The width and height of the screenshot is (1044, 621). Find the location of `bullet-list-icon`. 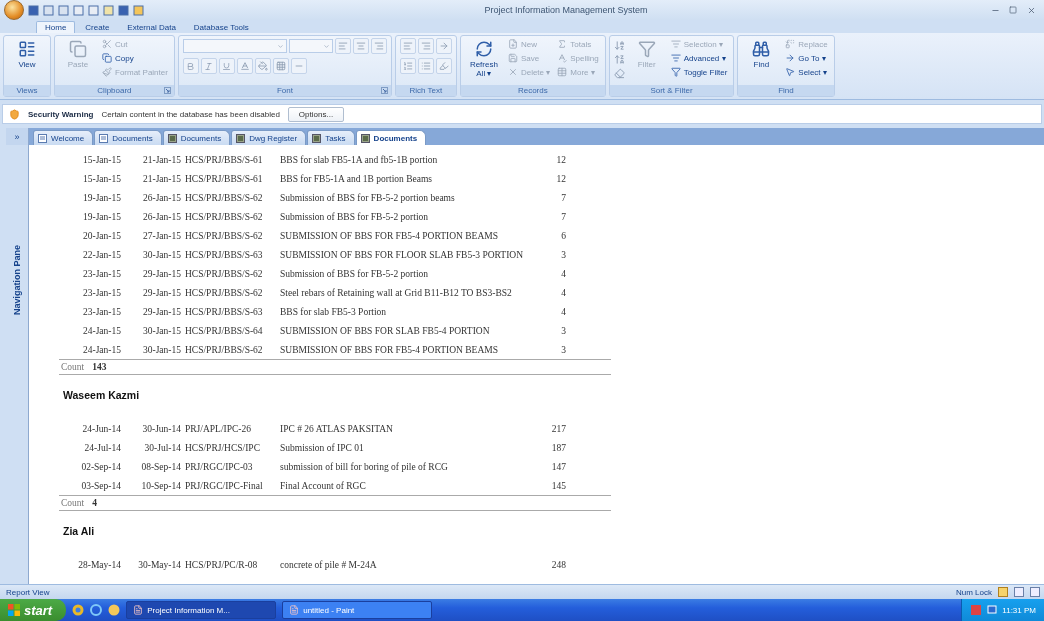

bullet-list-icon is located at coordinates (425, 66).